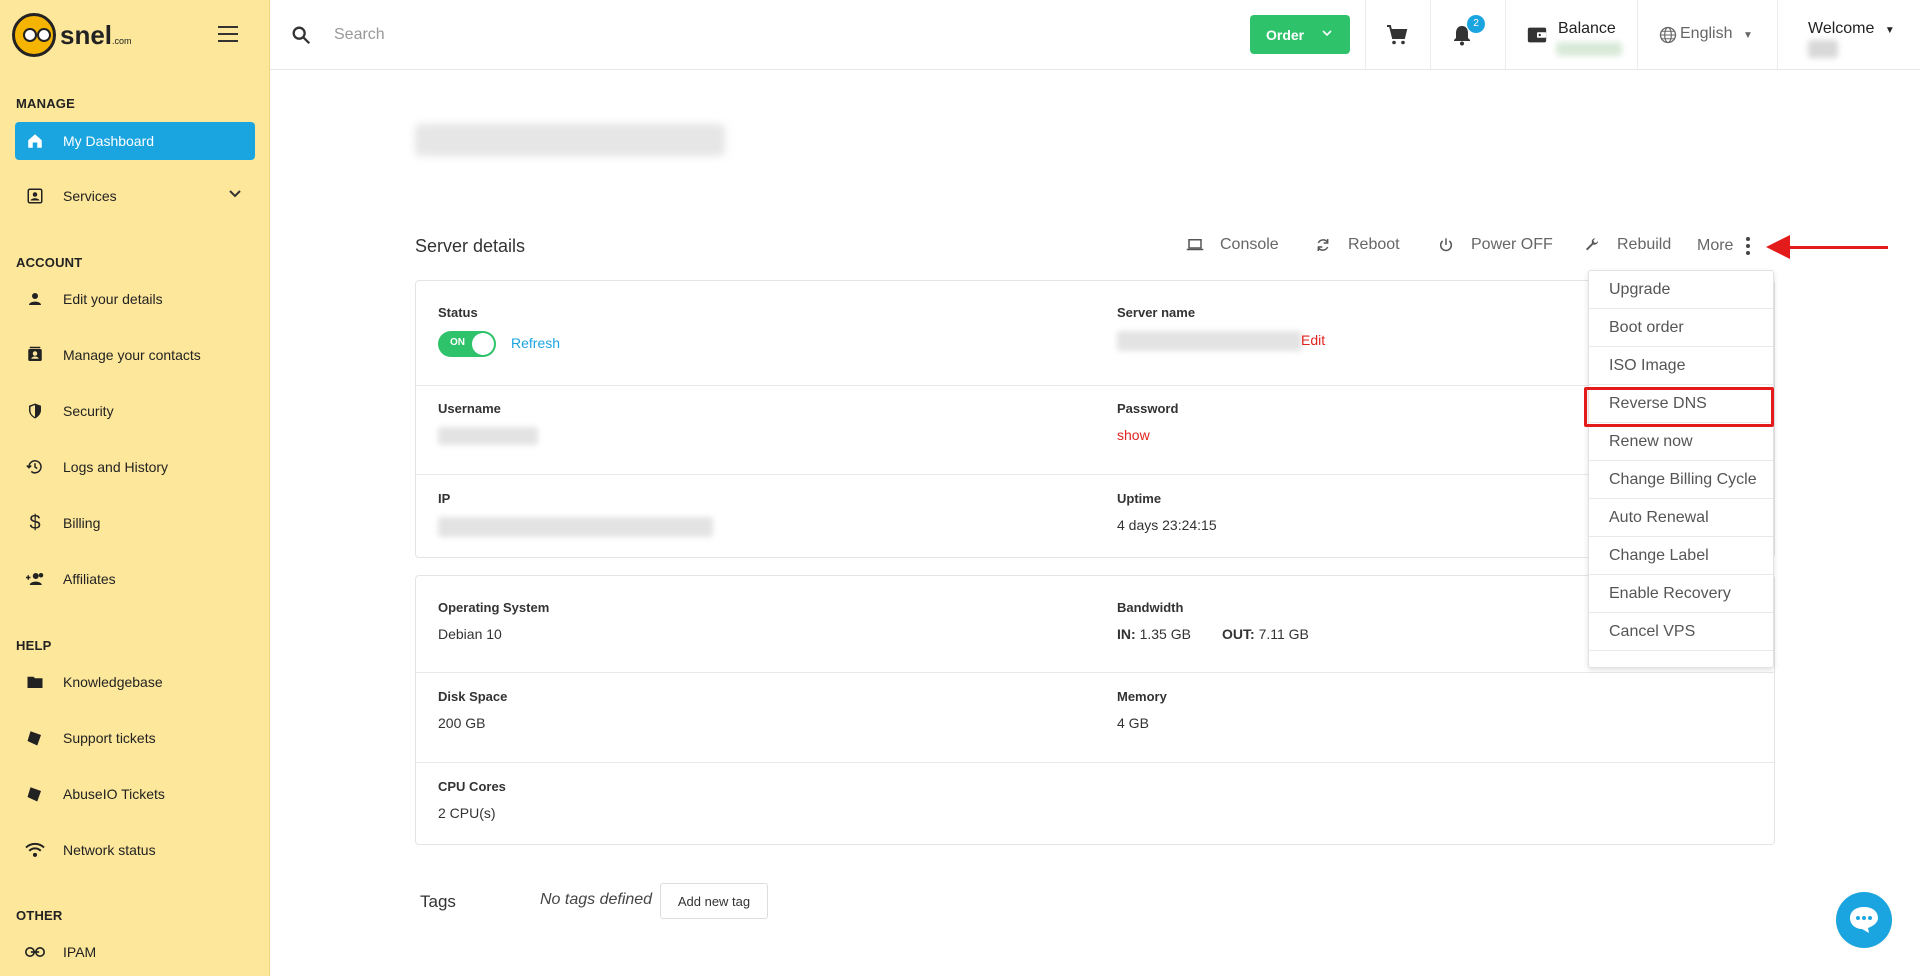  I want to click on edit-server-name-link: Edit, so click(1313, 340).